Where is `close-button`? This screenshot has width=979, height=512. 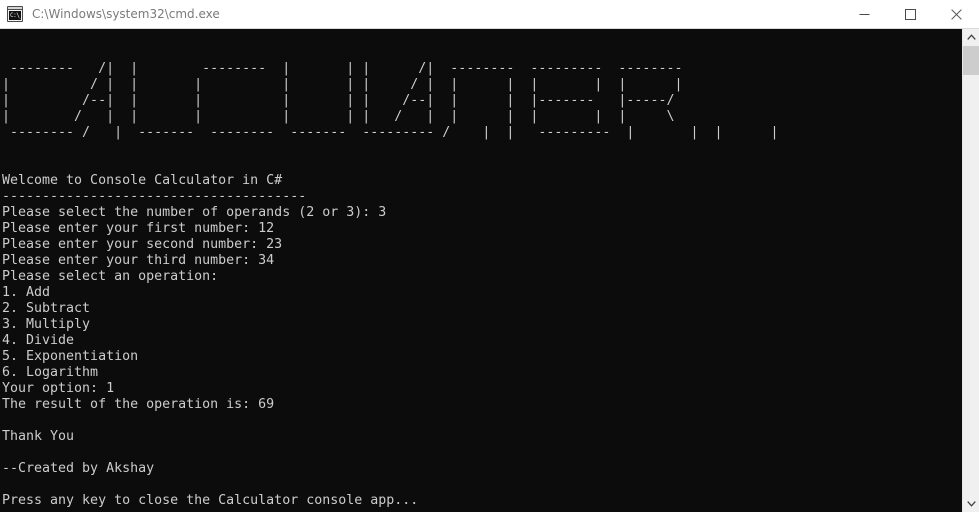
close-button is located at coordinates (956, 14).